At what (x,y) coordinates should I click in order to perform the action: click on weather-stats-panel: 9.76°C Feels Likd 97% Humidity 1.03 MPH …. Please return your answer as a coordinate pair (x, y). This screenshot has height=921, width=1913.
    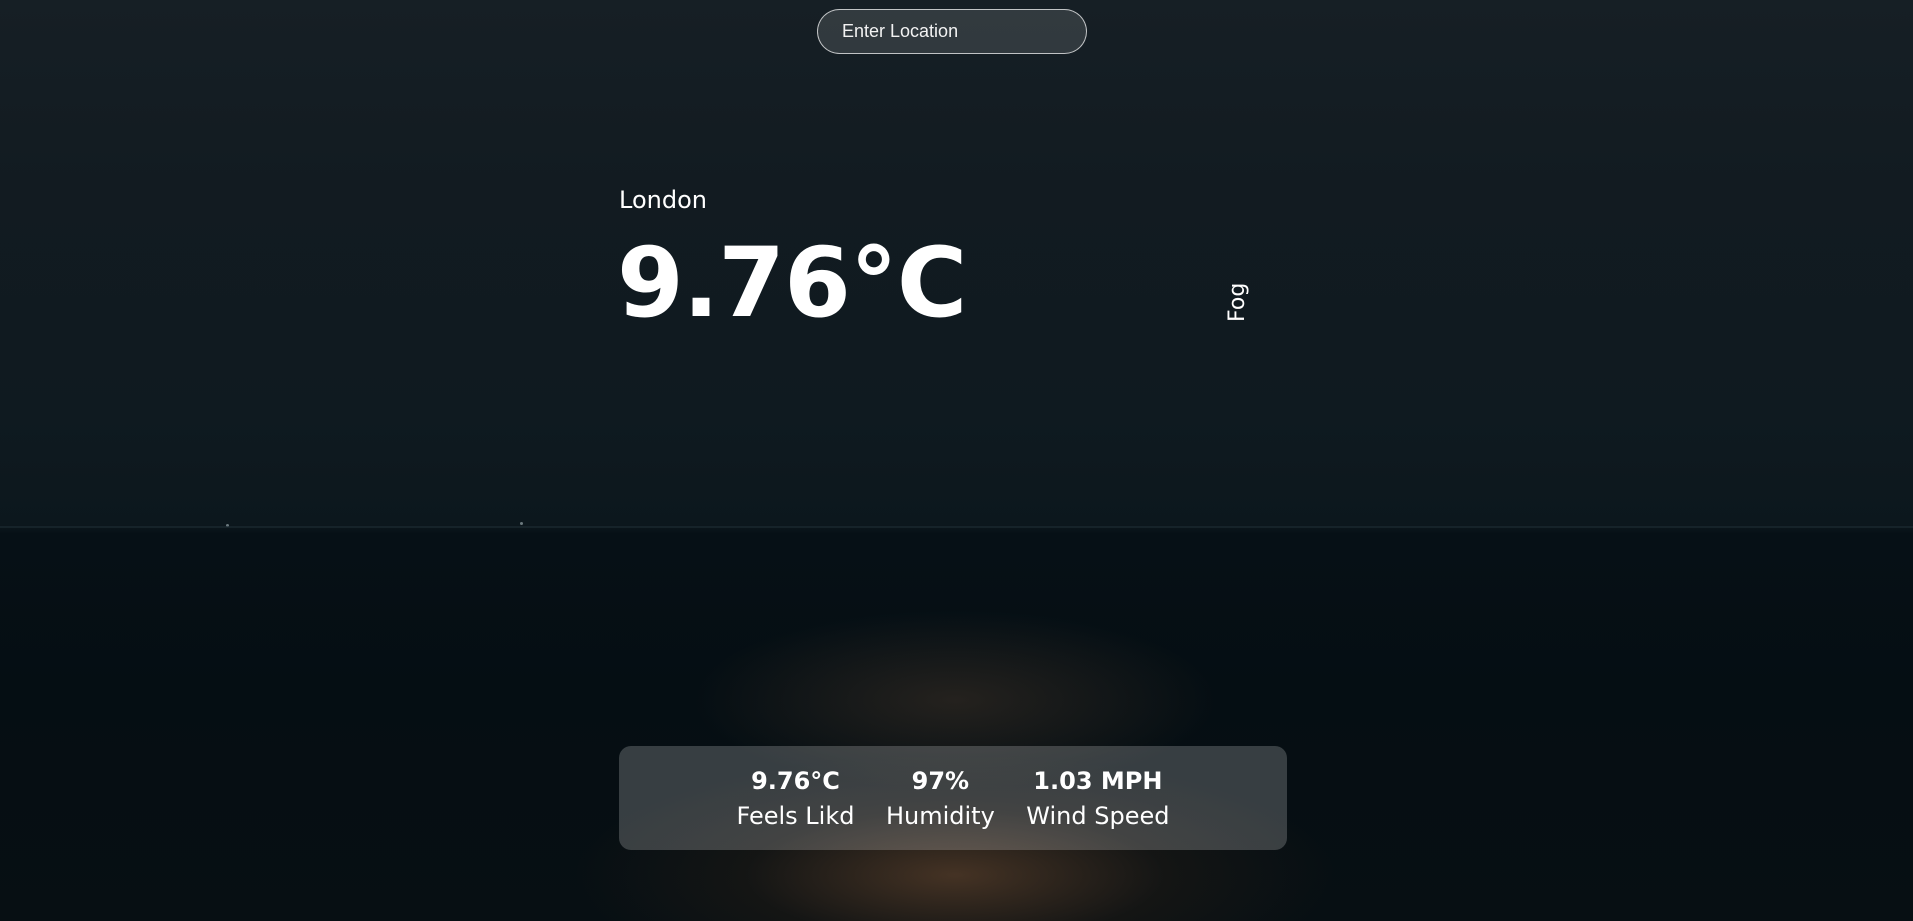
    Looking at the image, I should click on (953, 798).